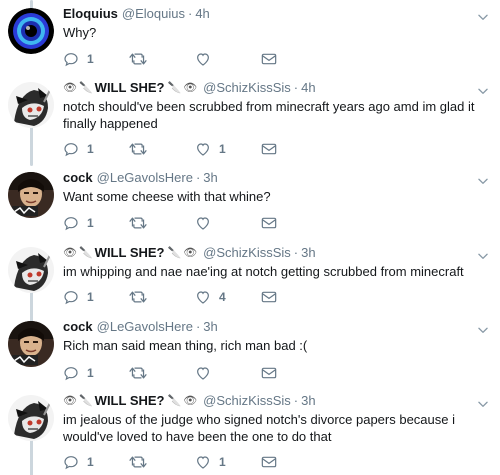  Describe the element at coordinates (80, 32) in the screenshot. I see `tweet-text: Why?` at that location.